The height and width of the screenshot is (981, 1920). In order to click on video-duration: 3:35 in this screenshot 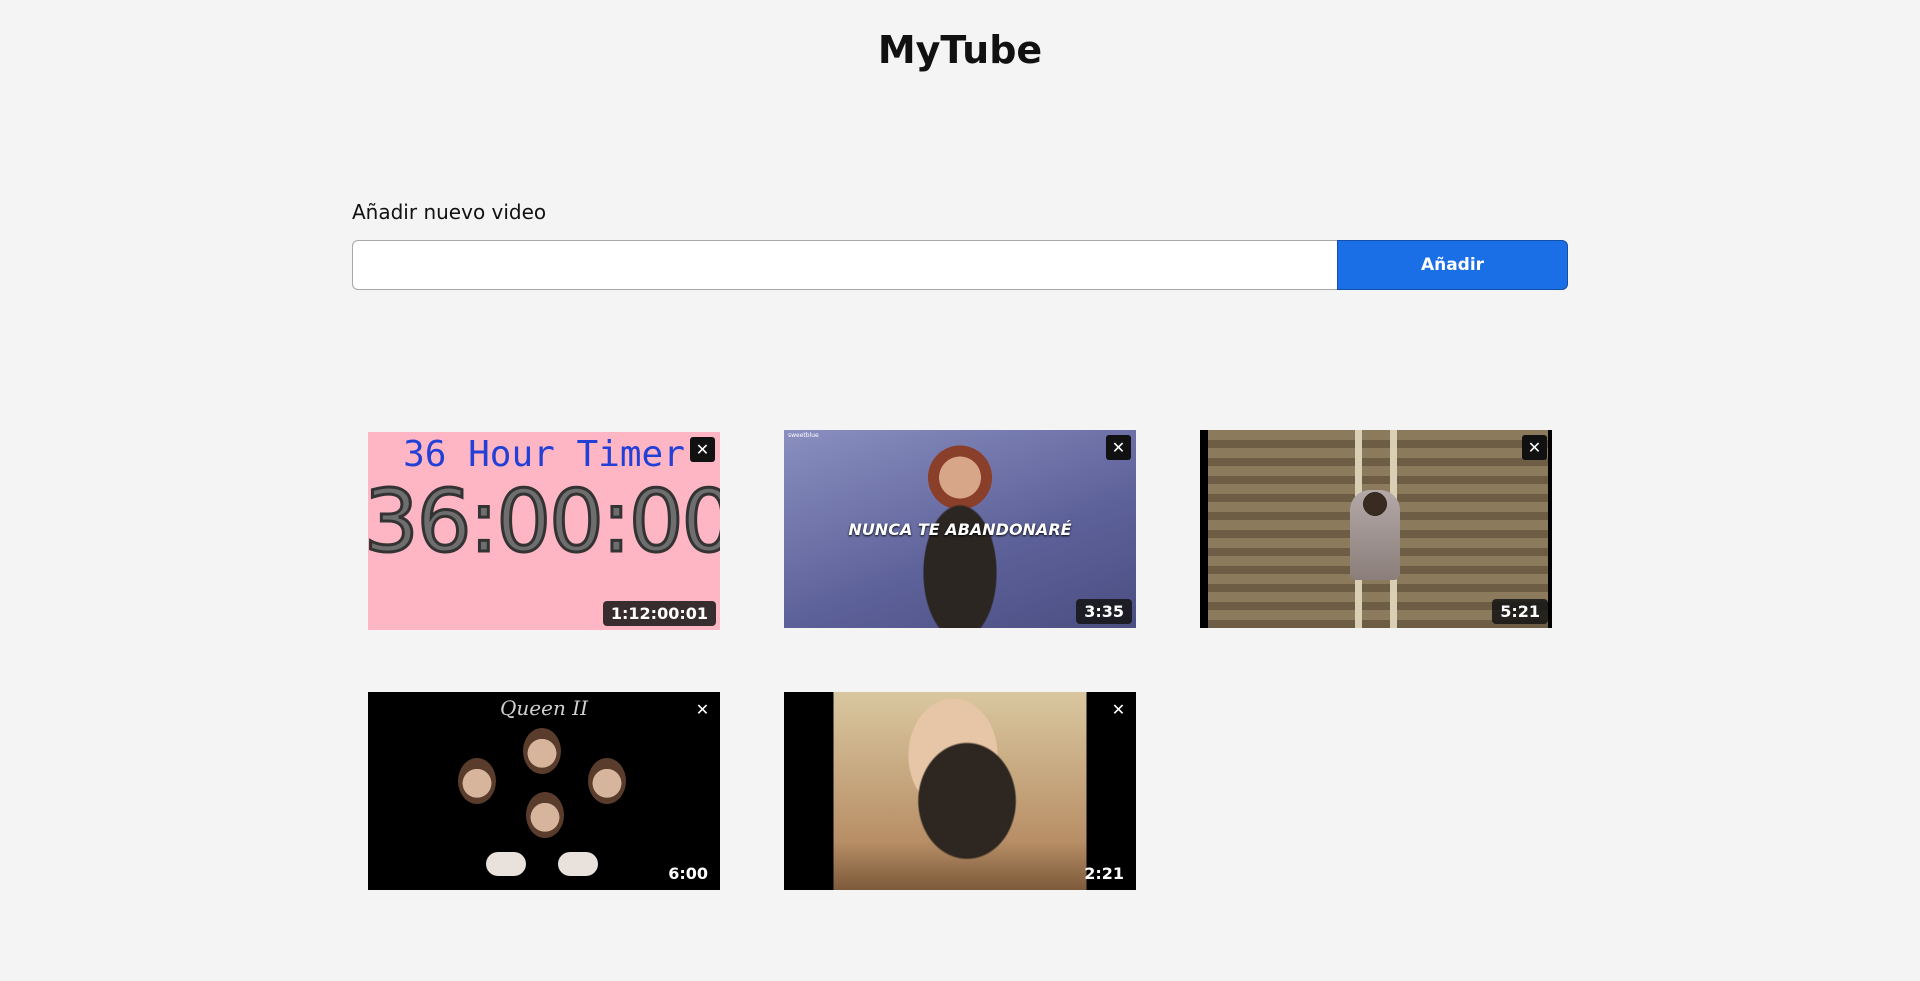, I will do `click(1104, 611)`.